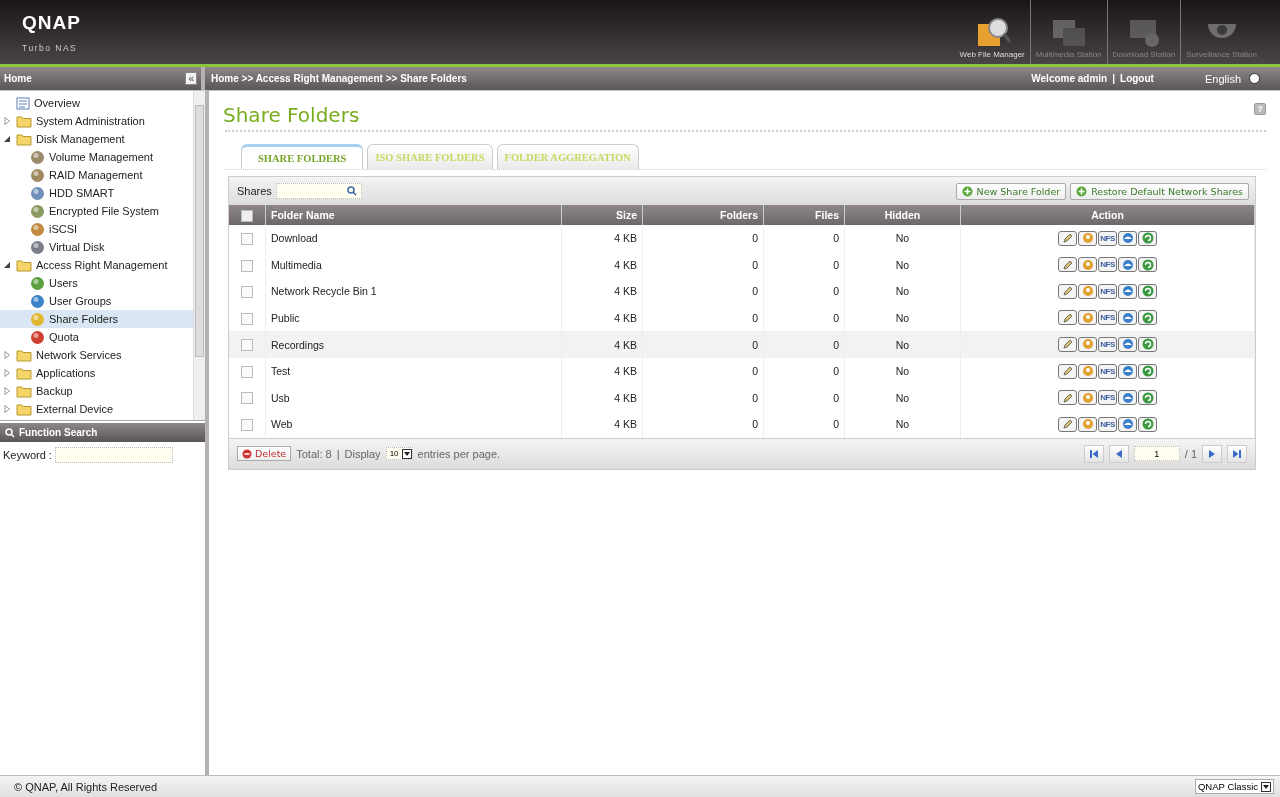 The height and width of the screenshot is (797, 1280). What do you see at coordinates (264, 454) in the screenshot?
I see `delete-button: Delete` at bounding box center [264, 454].